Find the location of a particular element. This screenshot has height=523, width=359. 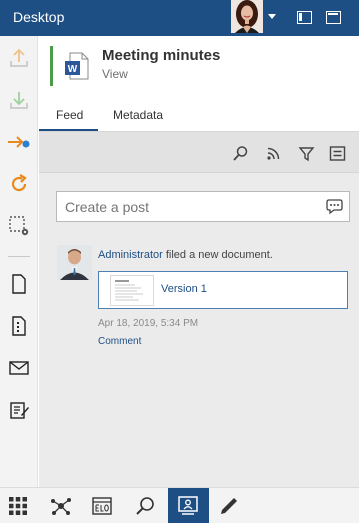

version-label: Version 1 is located at coordinates (184, 289).